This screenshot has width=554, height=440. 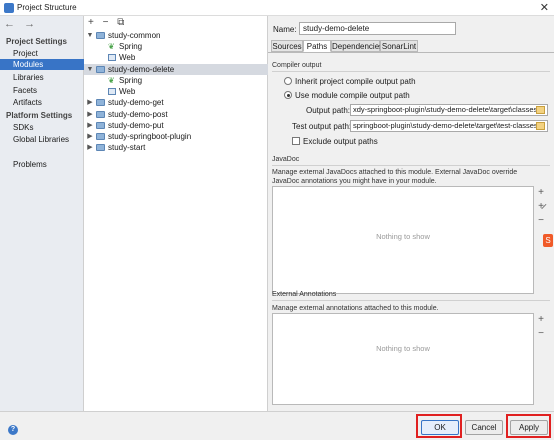 I want to click on close-icon: ✕, so click(x=544, y=7).